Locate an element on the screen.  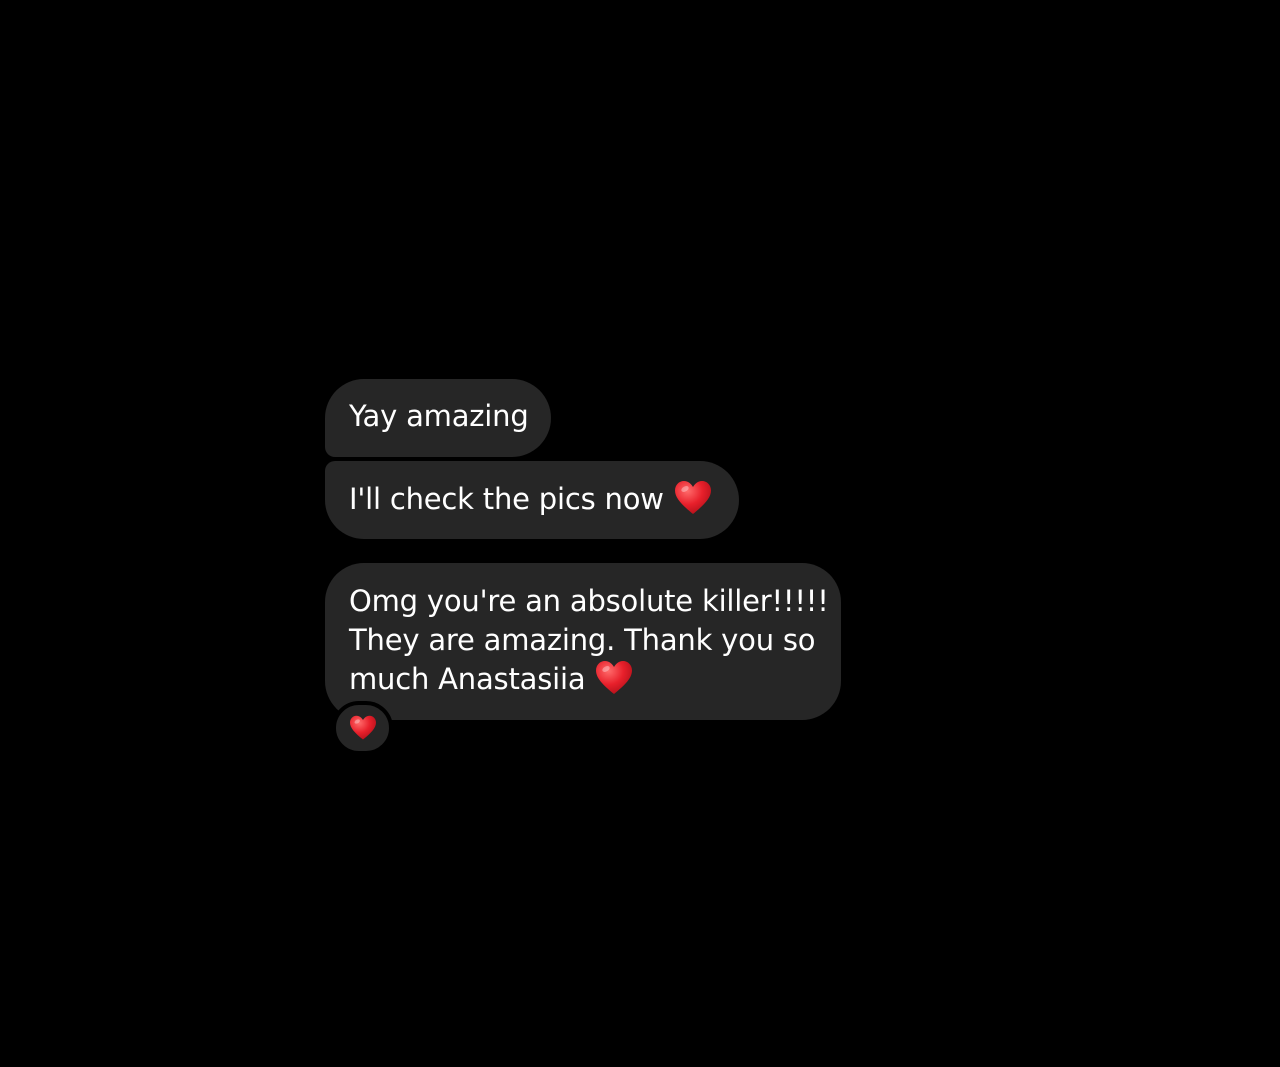
message-text-line: Omg you're an absolute killer!!!!! is located at coordinates (589, 601).